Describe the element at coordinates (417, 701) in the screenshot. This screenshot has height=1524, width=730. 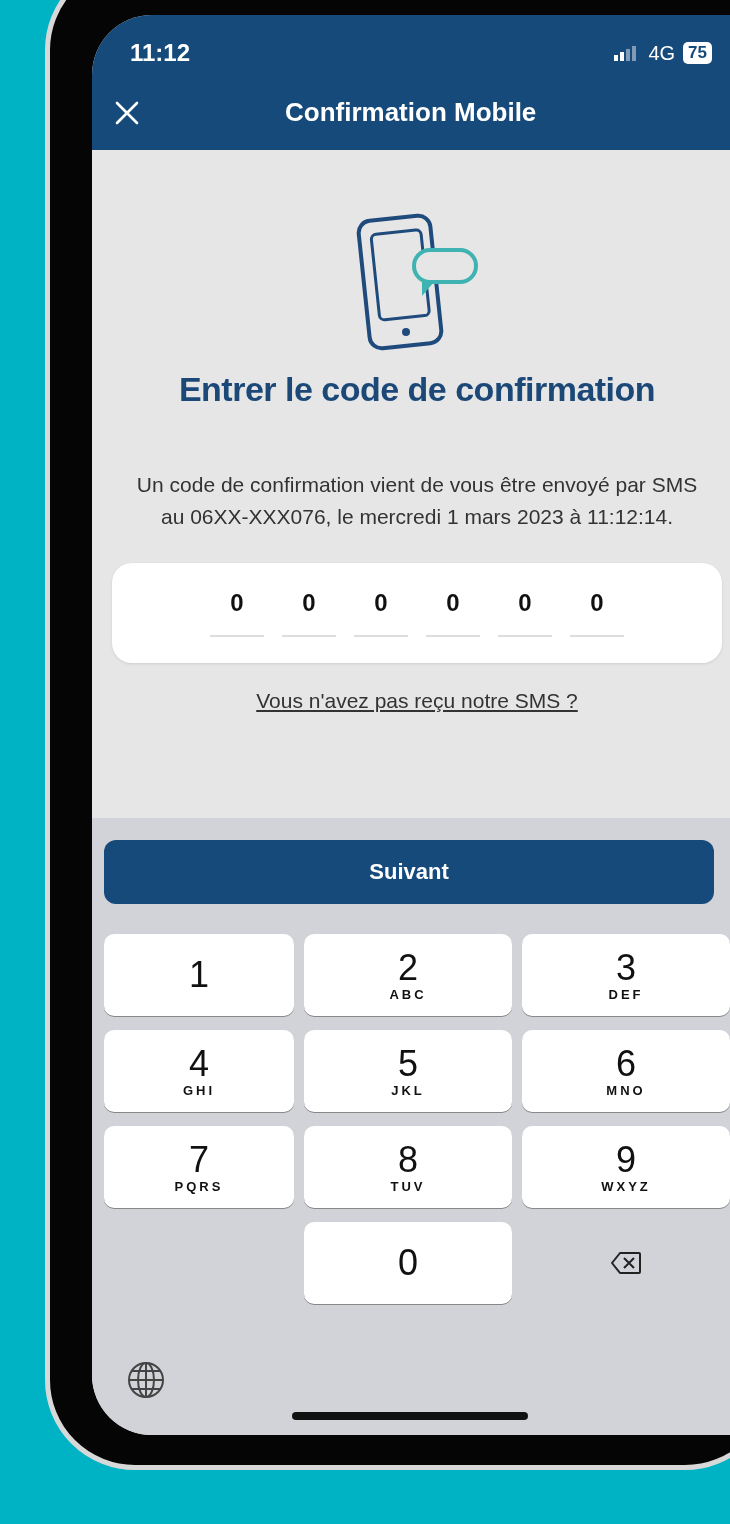
I see `resend-sms-link: Vous n'avez pas reçu notre SMS ?` at that location.